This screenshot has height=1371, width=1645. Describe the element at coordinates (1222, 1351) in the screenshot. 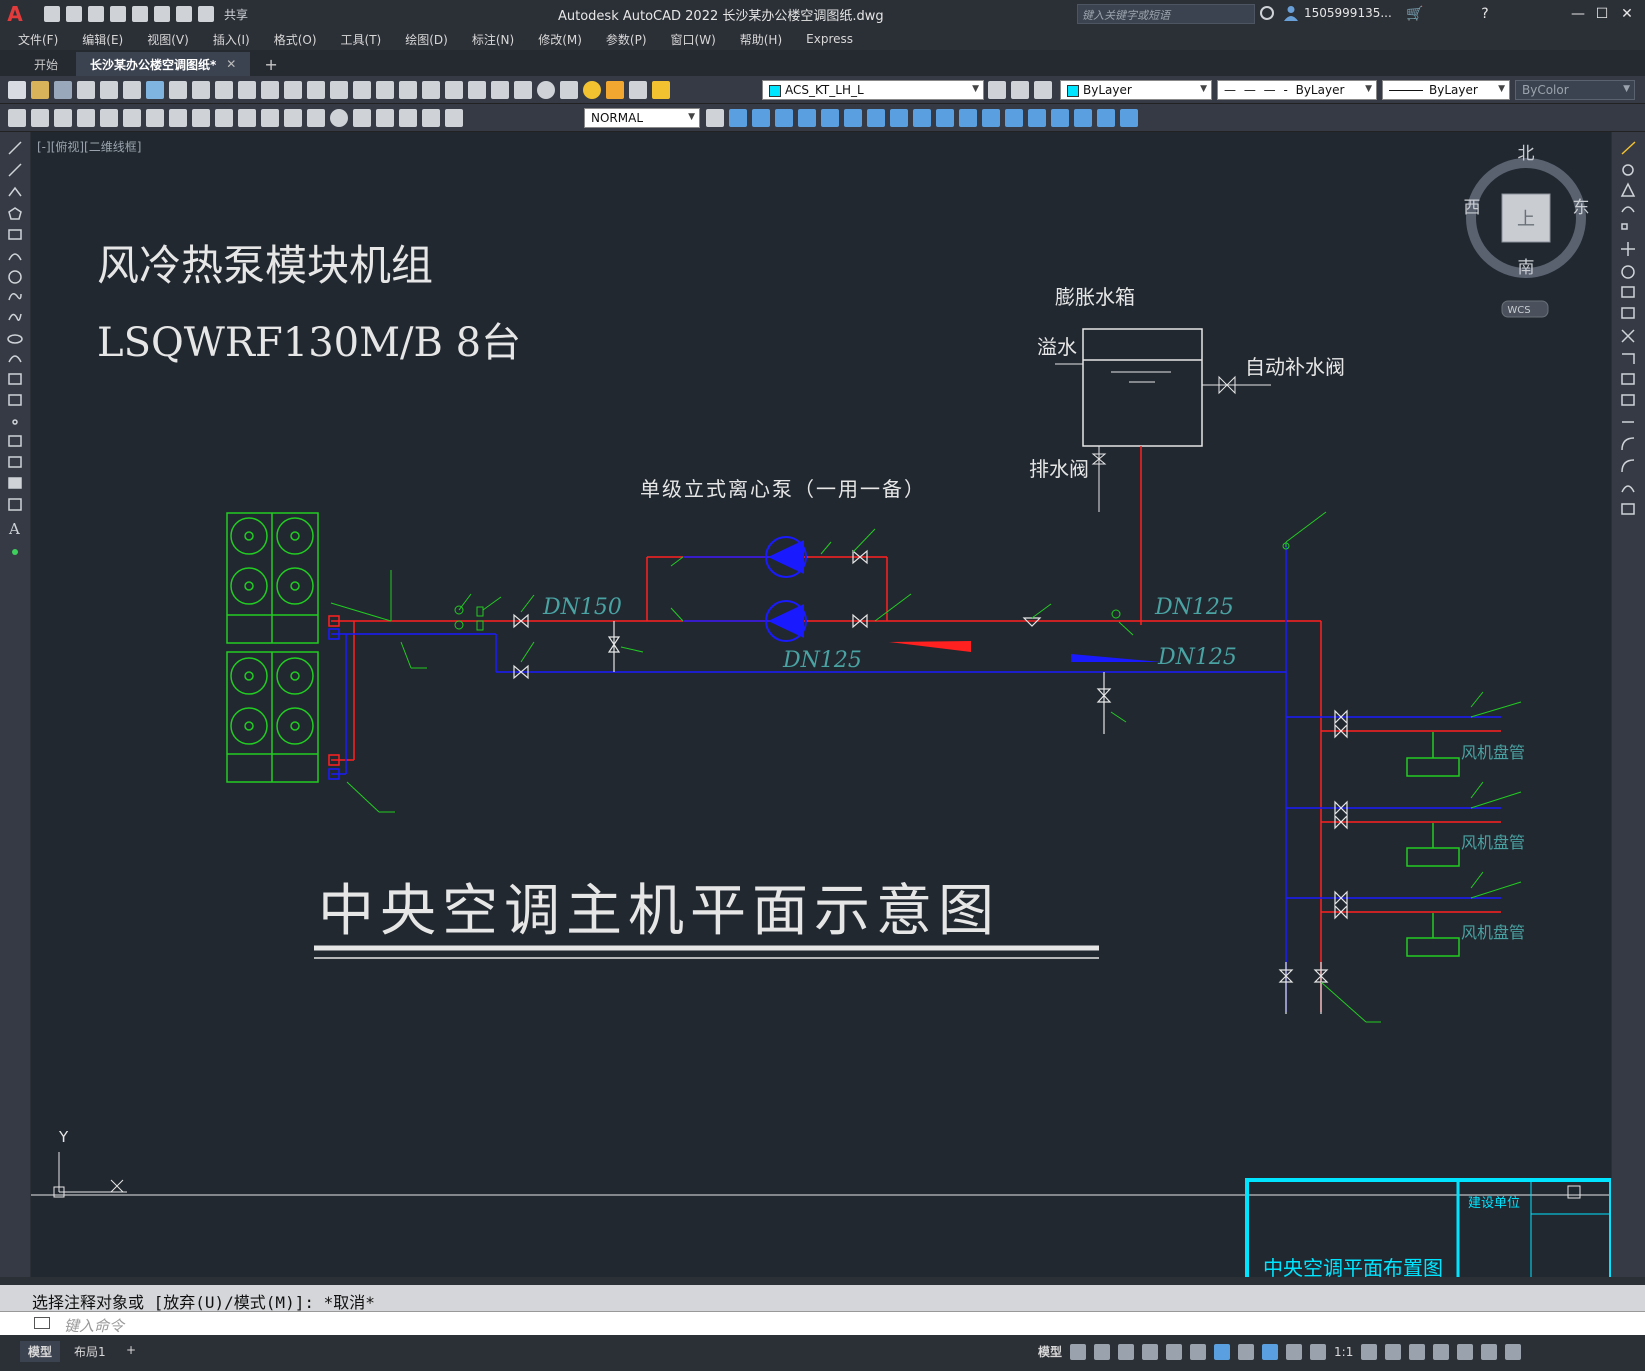

I see `object-snap-icon` at that location.